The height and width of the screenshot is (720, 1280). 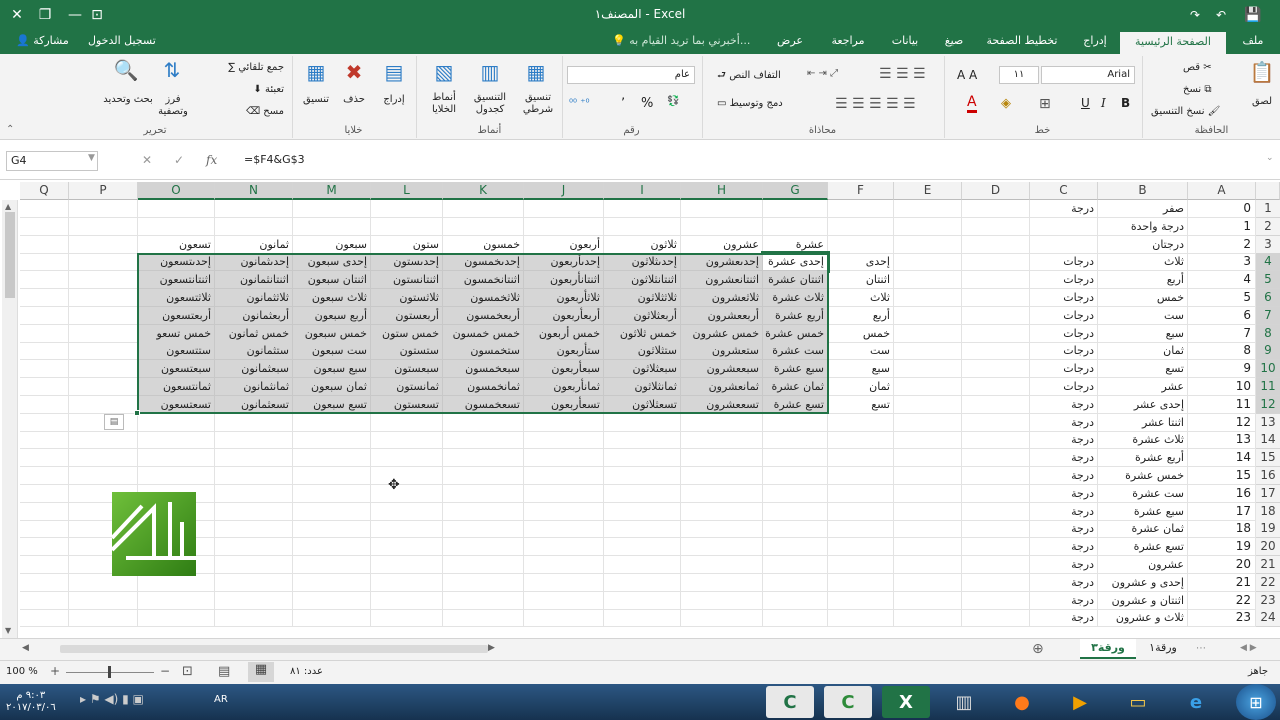 I want to click on row-header: 11, so click(x=1268, y=387).